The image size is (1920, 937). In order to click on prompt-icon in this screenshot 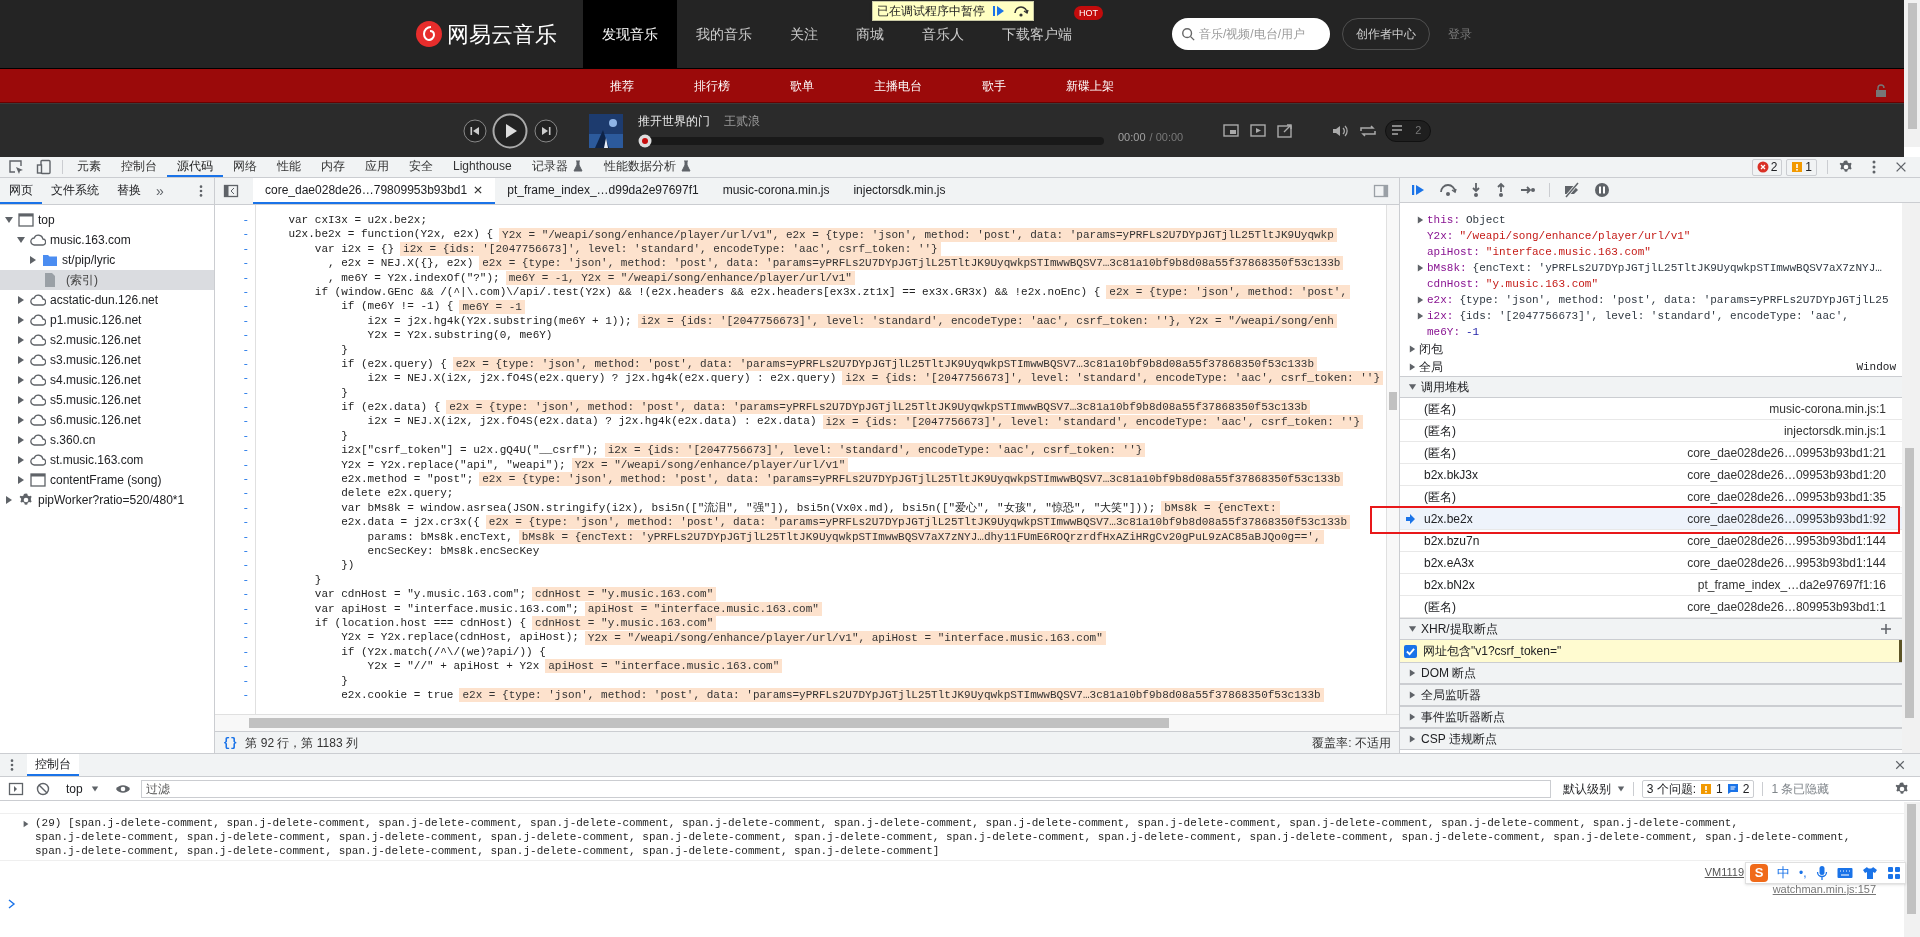, I will do `click(12, 904)`.